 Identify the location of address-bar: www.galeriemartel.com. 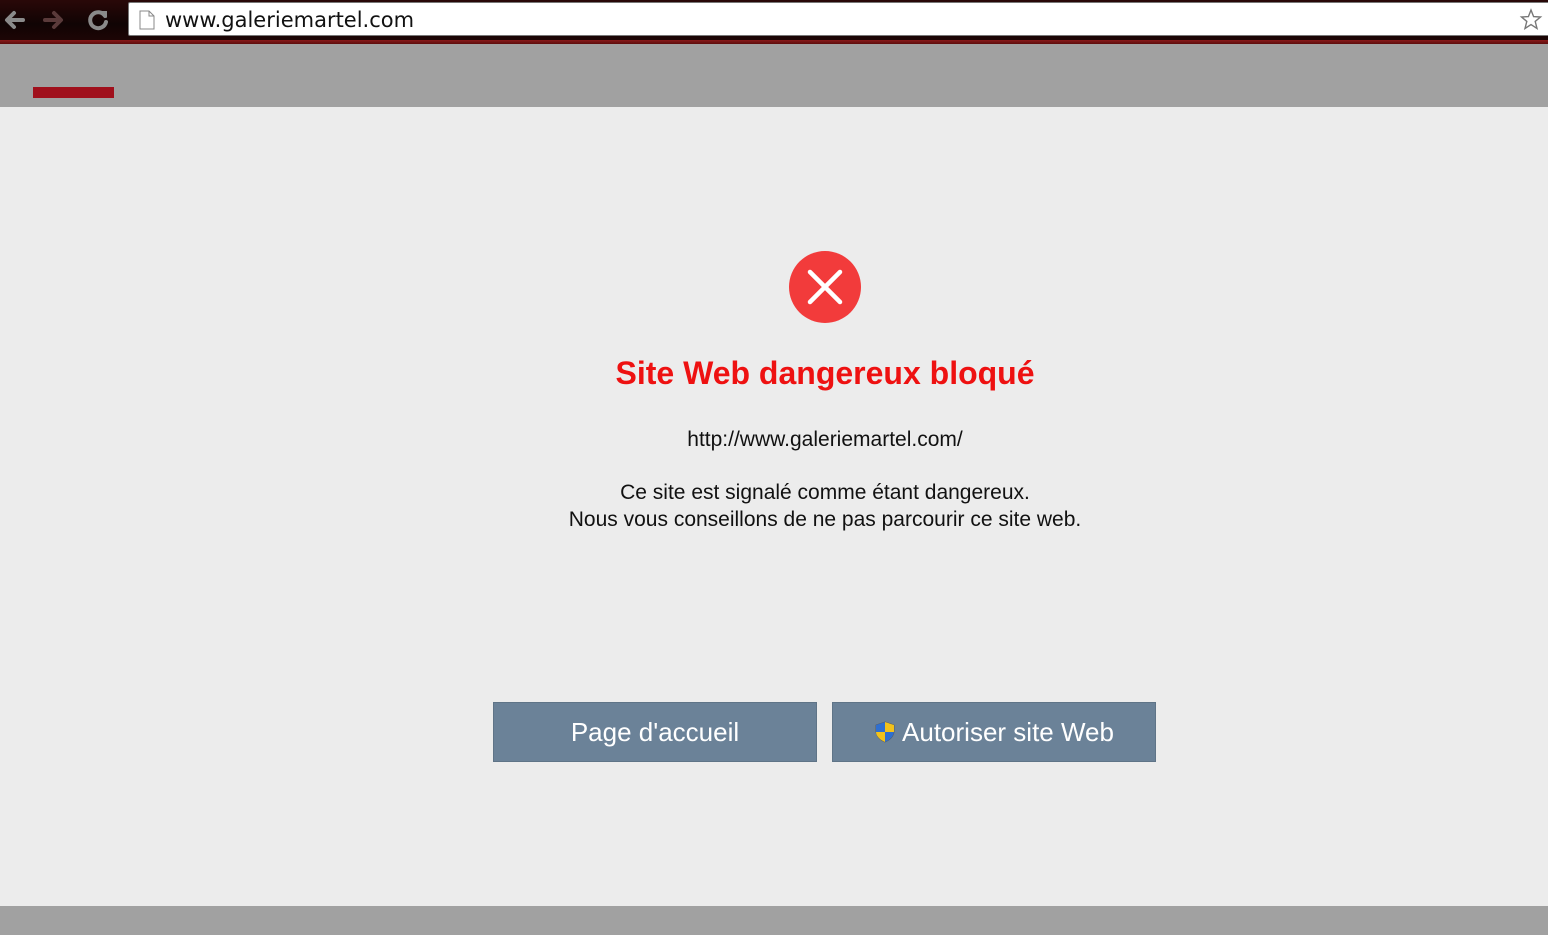
(838, 19).